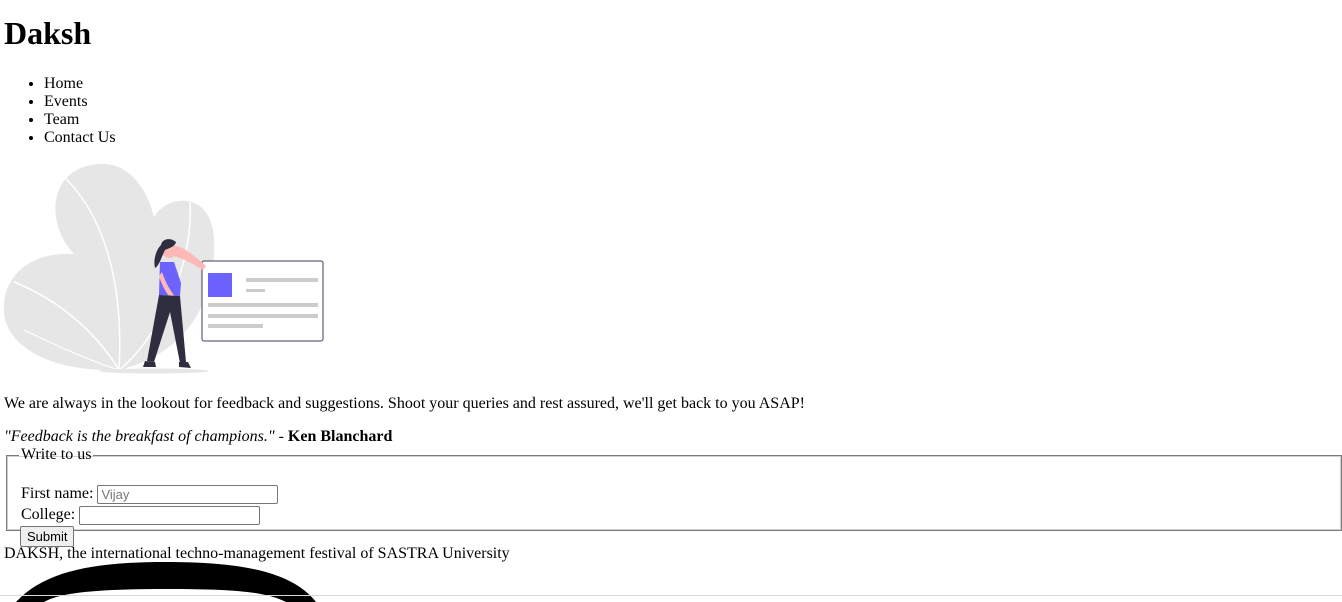  What do you see at coordinates (80, 84) in the screenshot?
I see `nav-item-home: Home` at bounding box center [80, 84].